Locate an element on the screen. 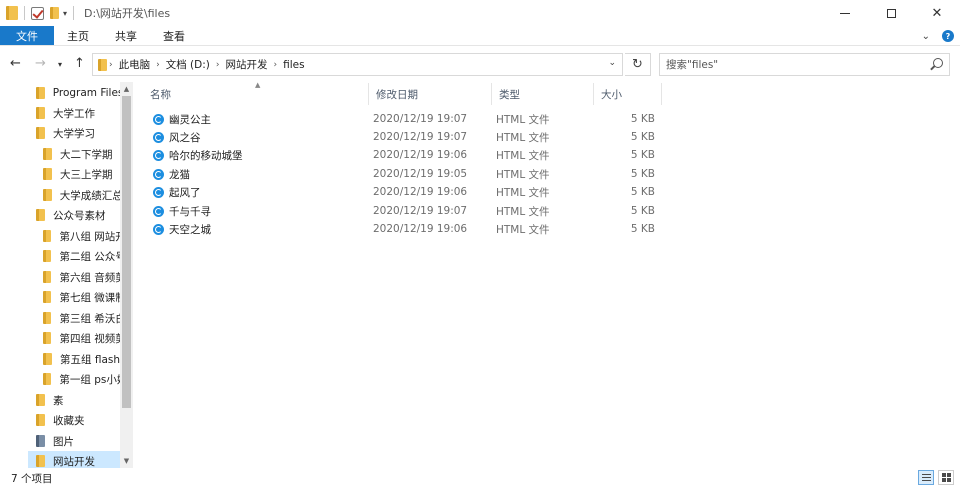  file-row: 天空之城 2020/12/19 19:06 HTML 文件 5 KB is located at coordinates (403, 229).